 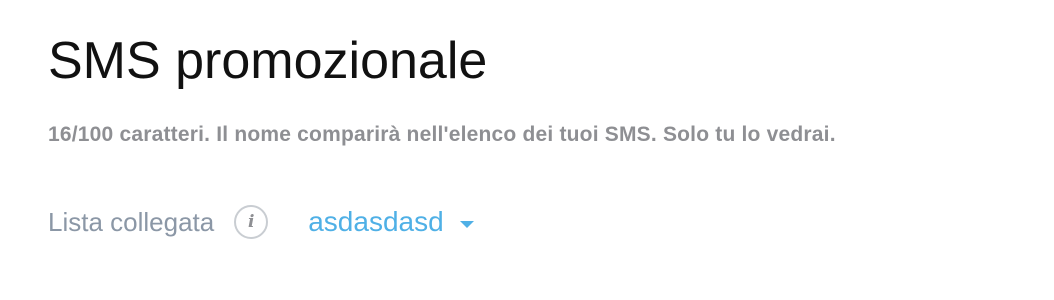 What do you see at coordinates (466, 224) in the screenshot?
I see `caret-down-icon` at bounding box center [466, 224].